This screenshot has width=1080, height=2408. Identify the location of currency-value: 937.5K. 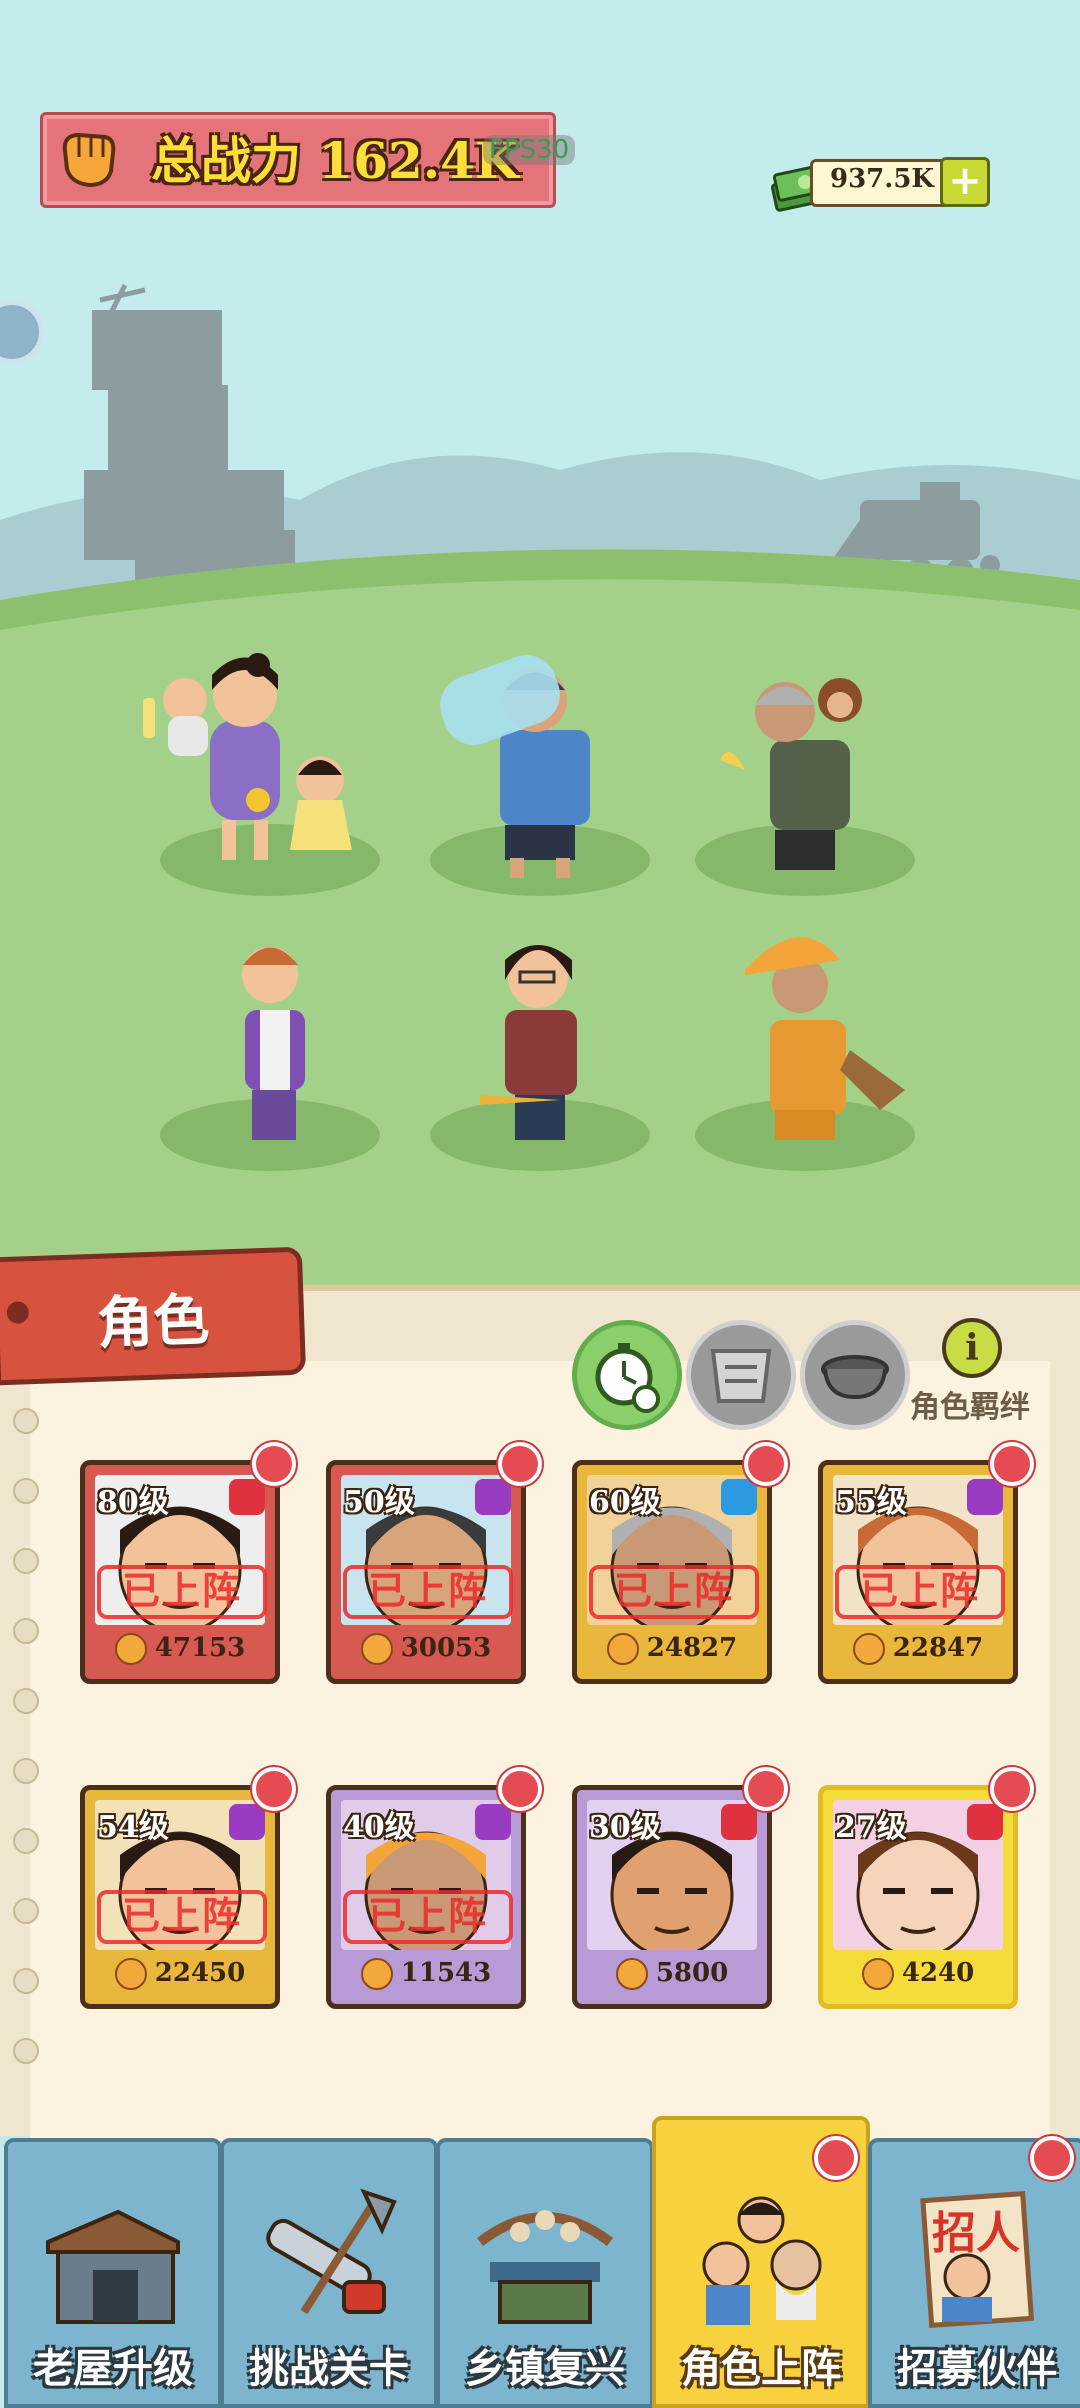
(882, 179).